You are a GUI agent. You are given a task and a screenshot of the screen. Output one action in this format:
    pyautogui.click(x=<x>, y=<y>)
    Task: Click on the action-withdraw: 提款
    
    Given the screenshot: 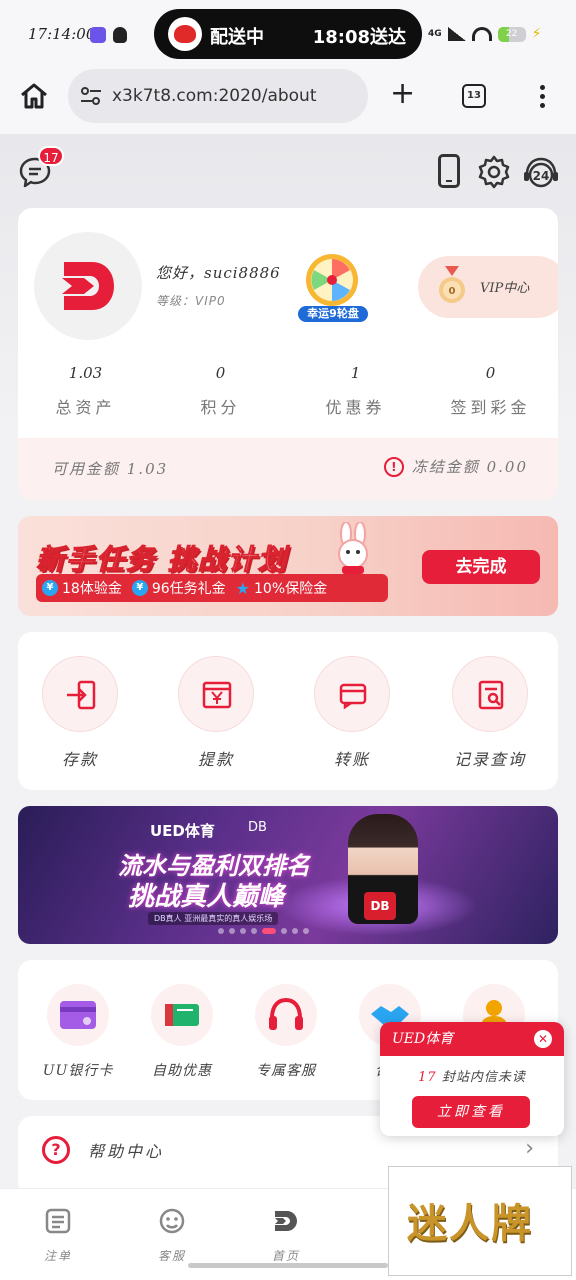 What is the action you would take?
    pyautogui.click(x=216, y=713)
    